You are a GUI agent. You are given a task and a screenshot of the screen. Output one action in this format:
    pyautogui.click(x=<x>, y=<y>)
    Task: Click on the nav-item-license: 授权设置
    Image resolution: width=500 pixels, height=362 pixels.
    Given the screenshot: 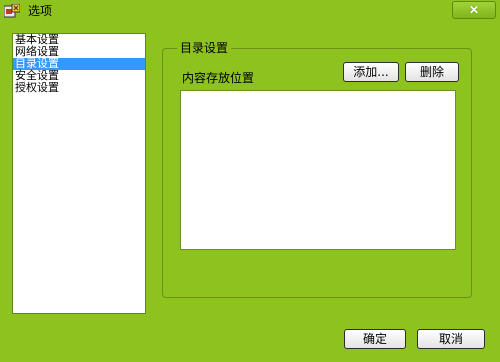 What is the action you would take?
    pyautogui.click(x=79, y=88)
    